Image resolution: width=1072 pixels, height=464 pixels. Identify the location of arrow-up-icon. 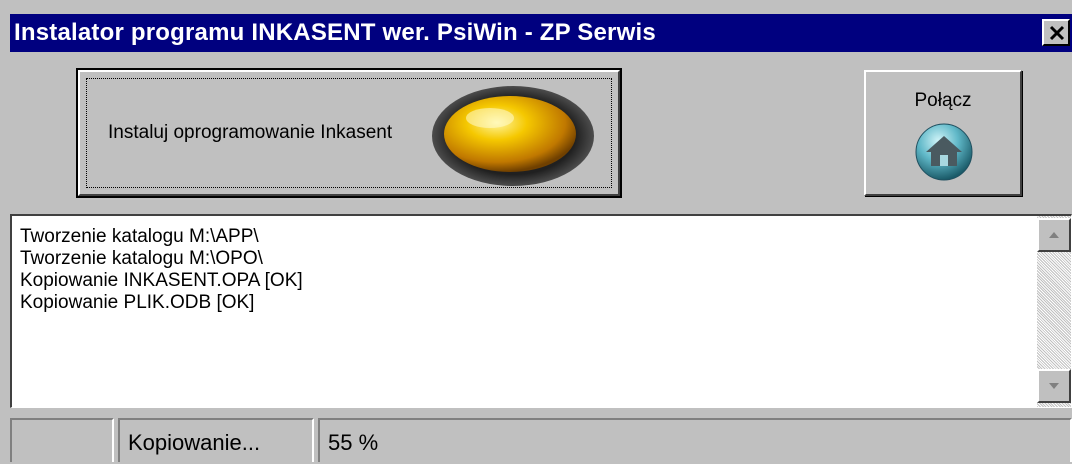
(1054, 235).